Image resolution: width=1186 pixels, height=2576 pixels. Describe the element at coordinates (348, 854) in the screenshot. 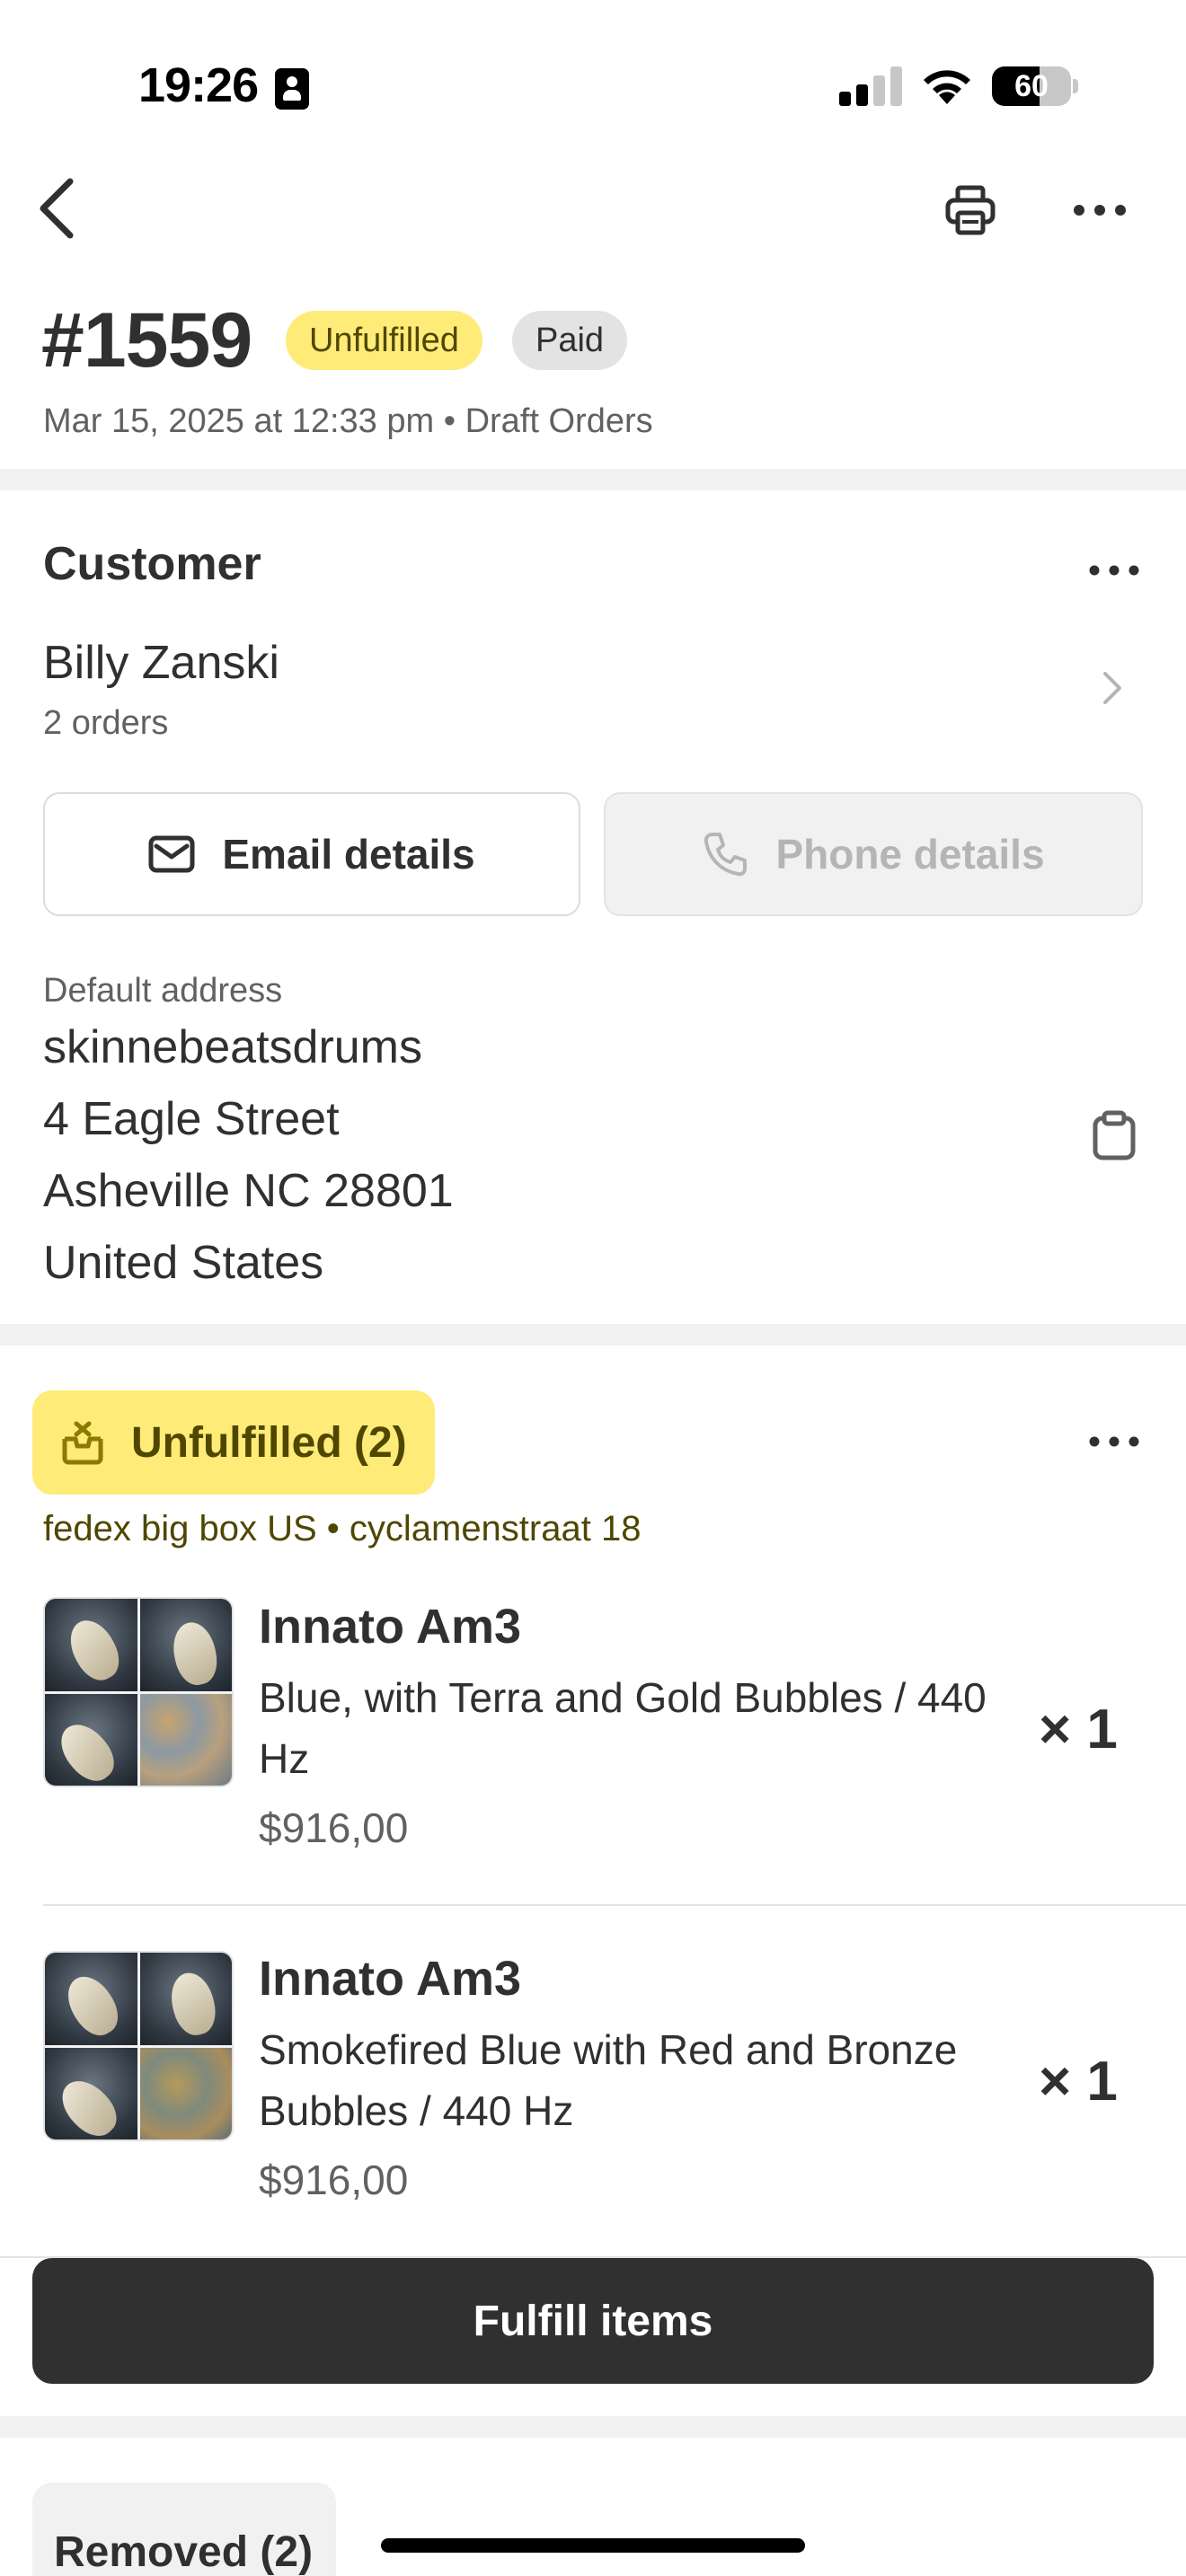

I see `email-details-label: Email details` at that location.